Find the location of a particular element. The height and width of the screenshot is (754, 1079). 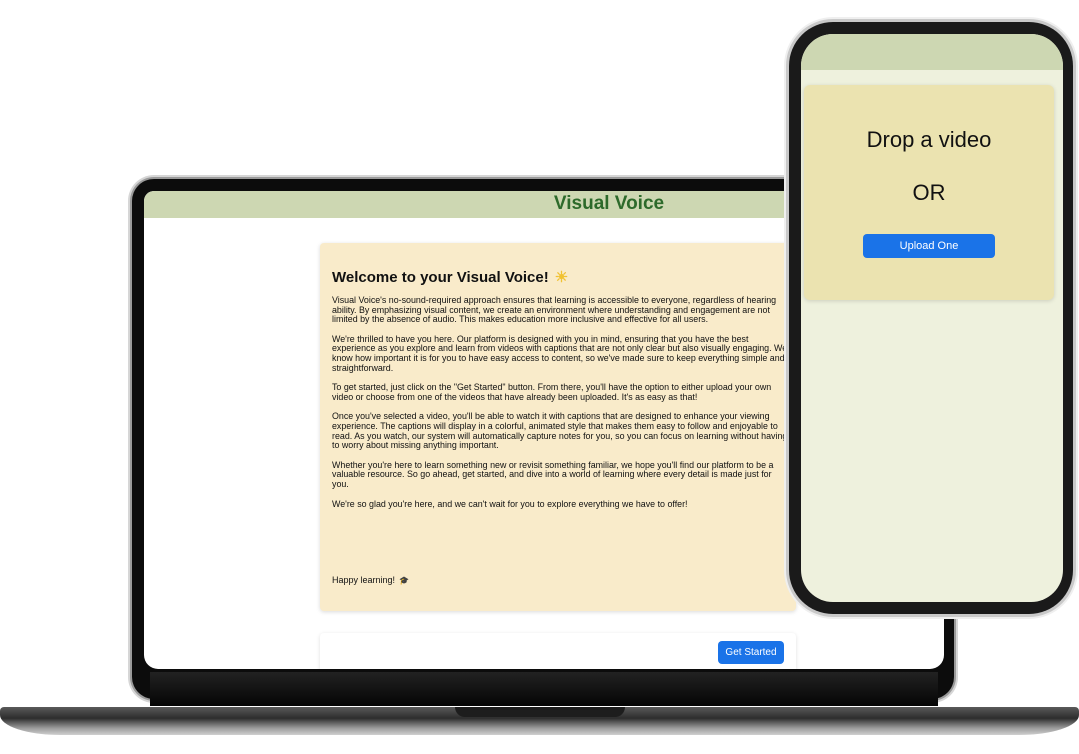

upload-button: Upload One is located at coordinates (929, 246).